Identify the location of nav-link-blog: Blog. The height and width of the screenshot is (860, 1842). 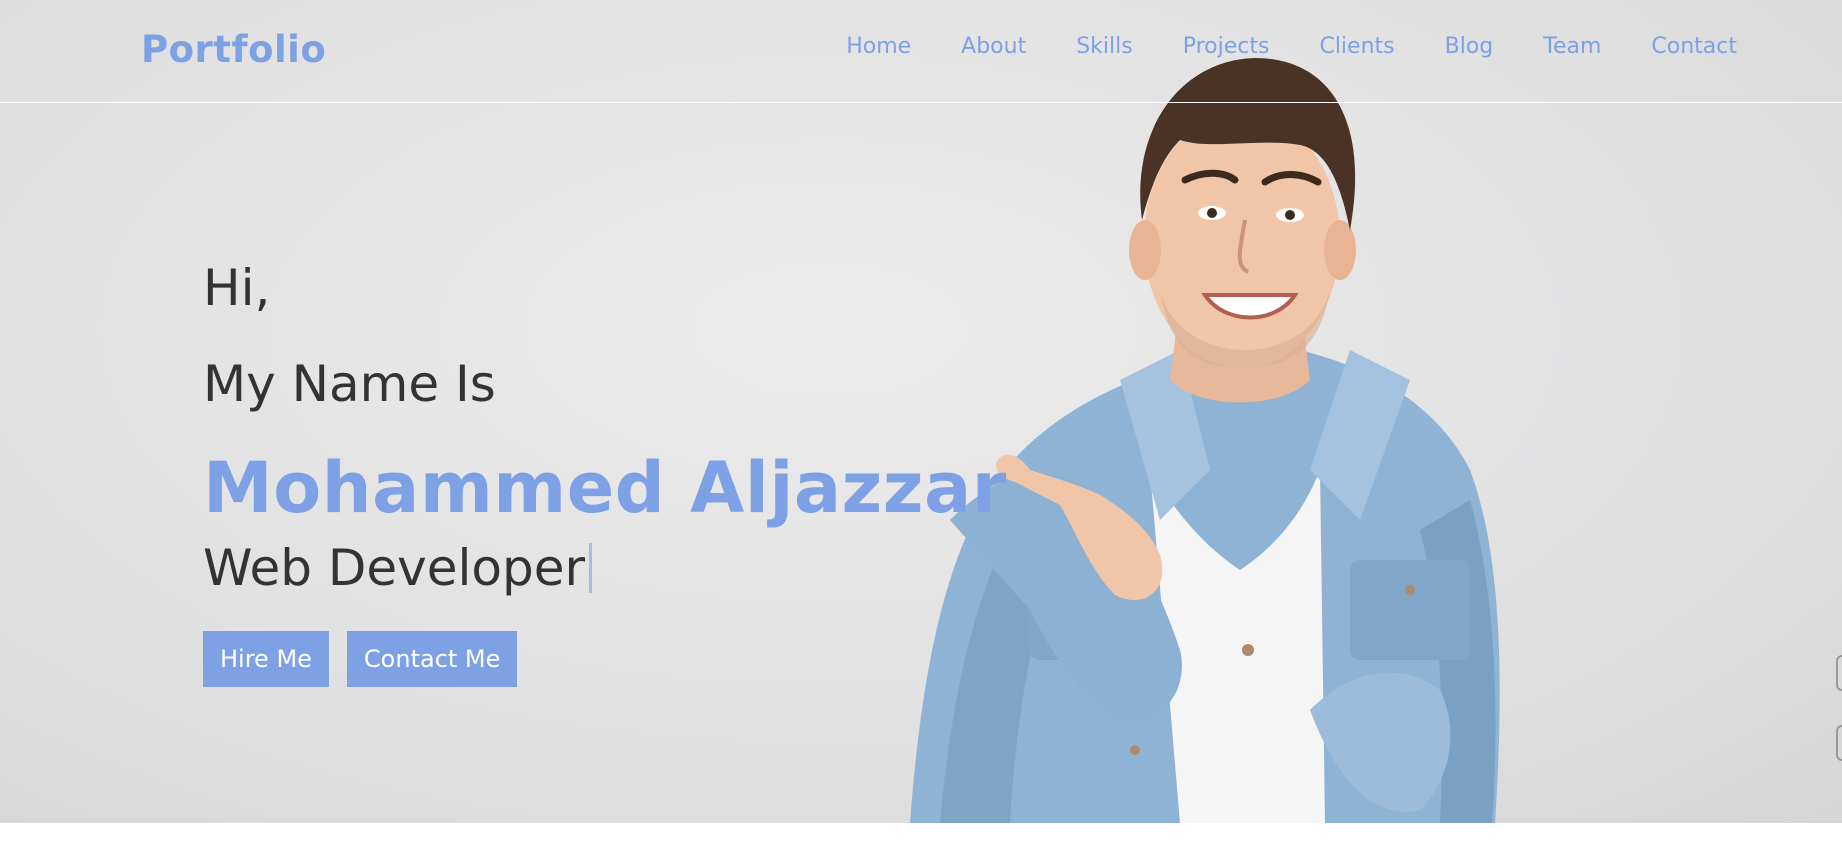
(1469, 46).